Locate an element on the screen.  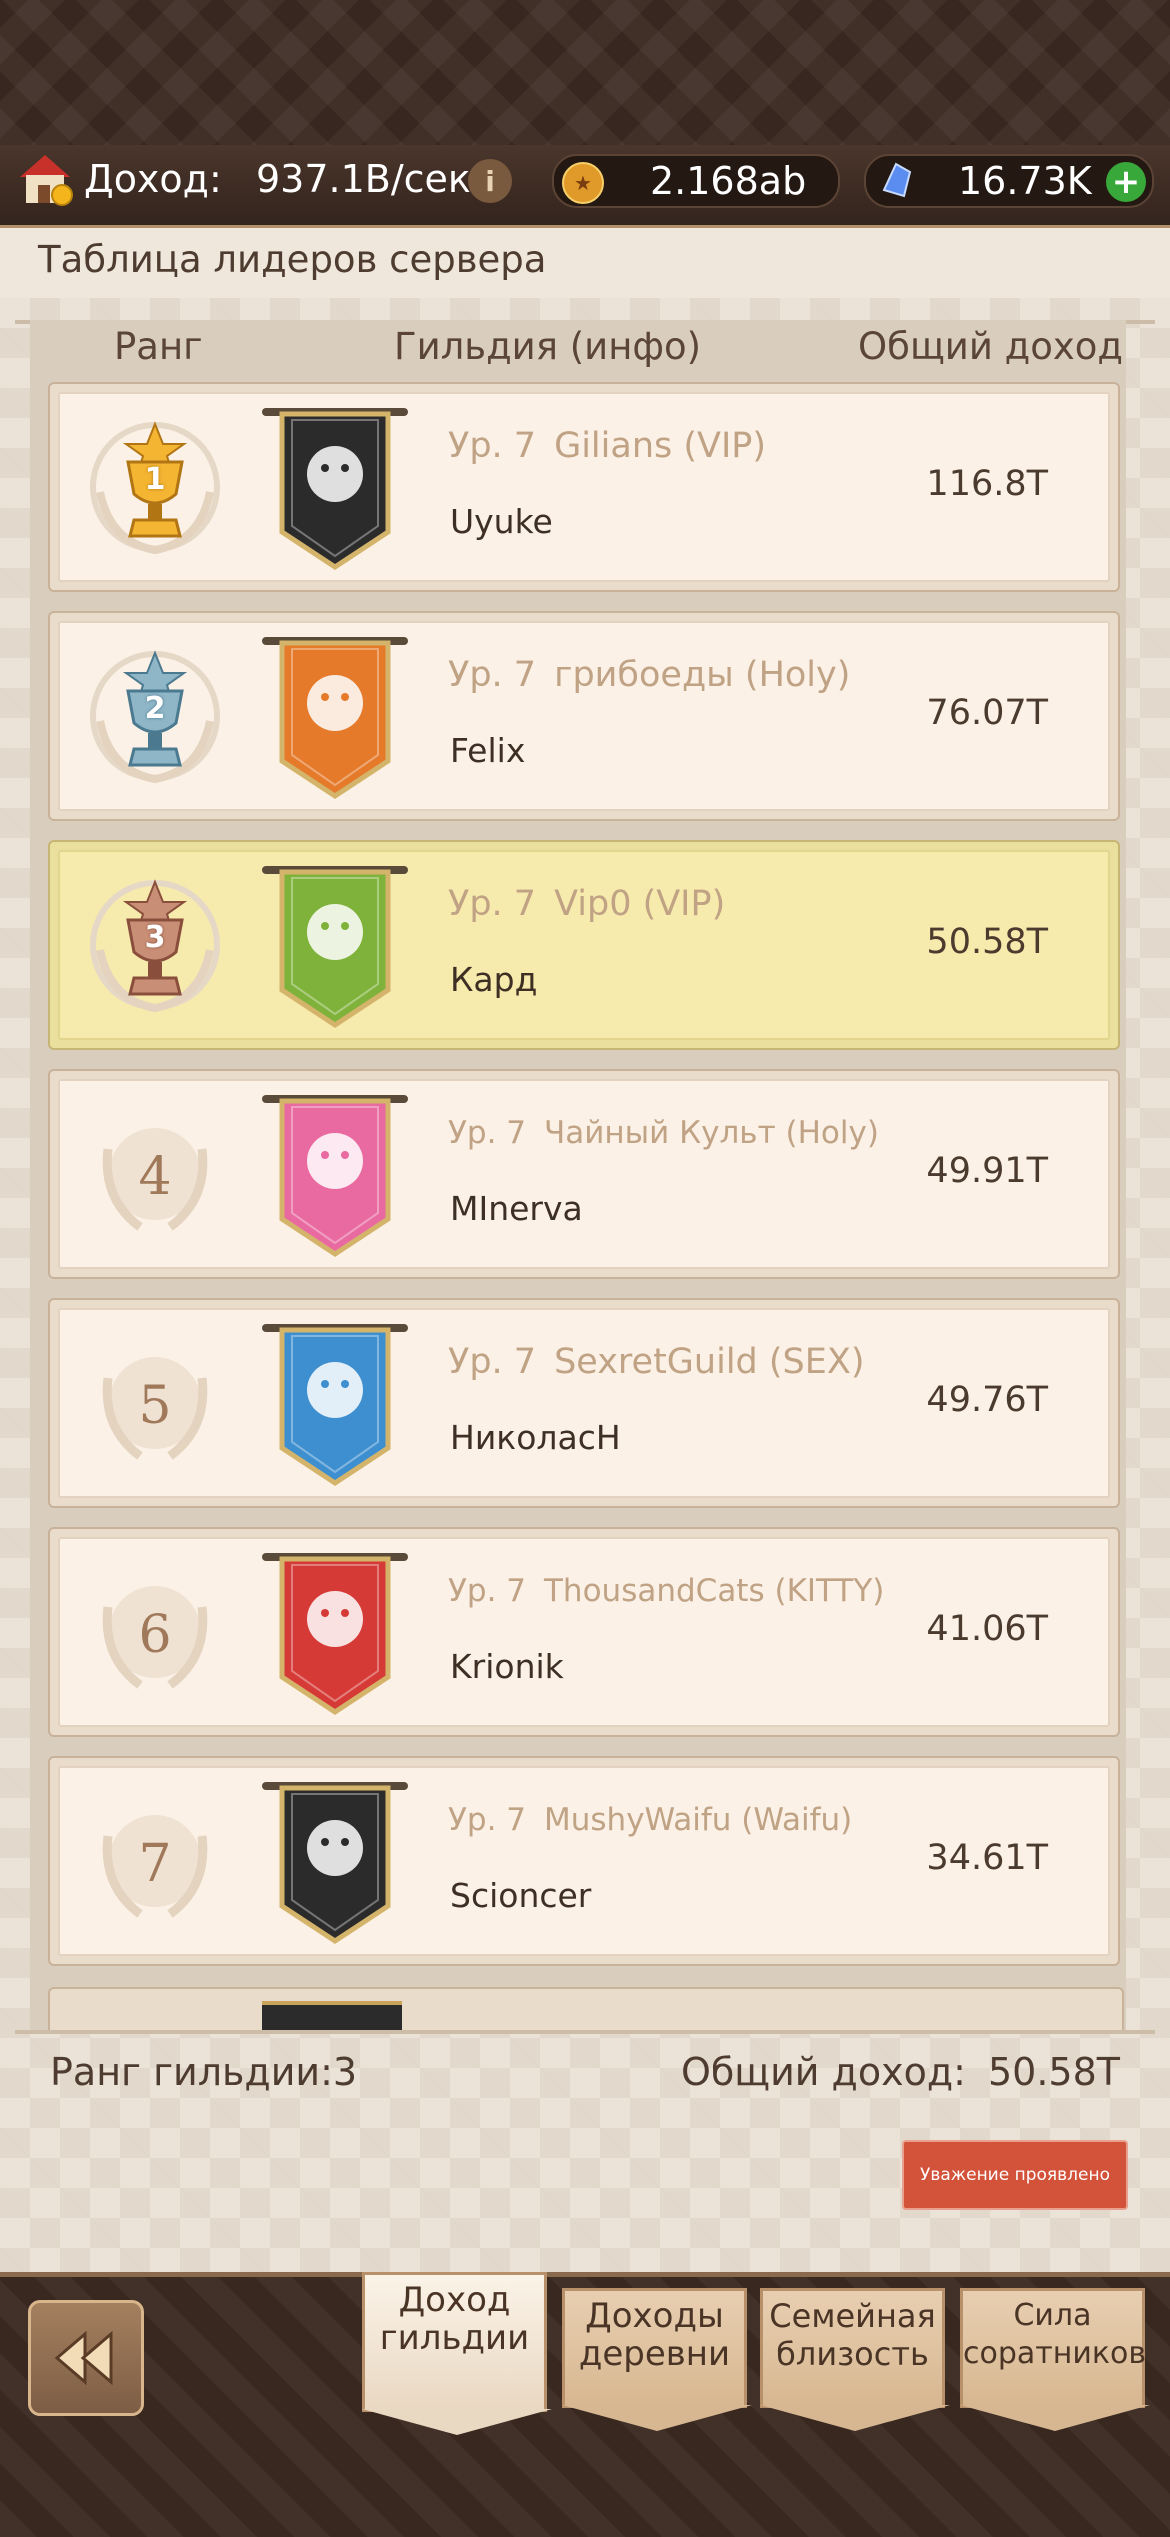
guild-income: 49.91T is located at coordinates (987, 1171).